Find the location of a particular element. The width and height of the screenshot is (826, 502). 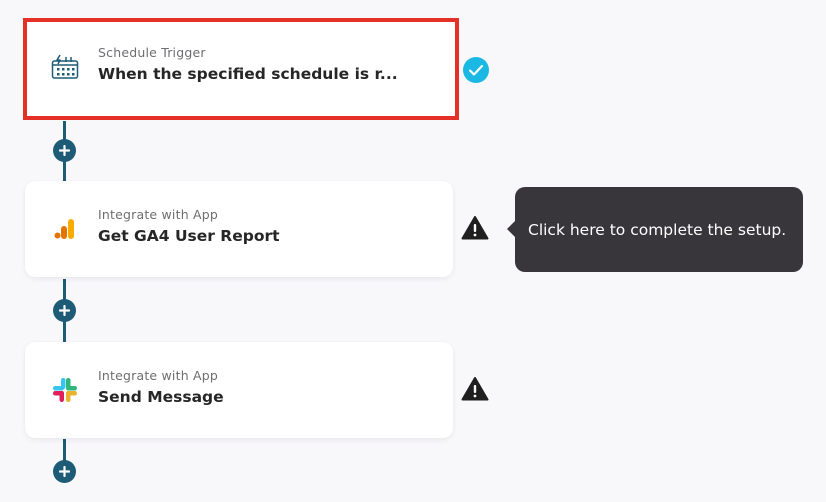

google-analytics-icon is located at coordinates (65, 229).